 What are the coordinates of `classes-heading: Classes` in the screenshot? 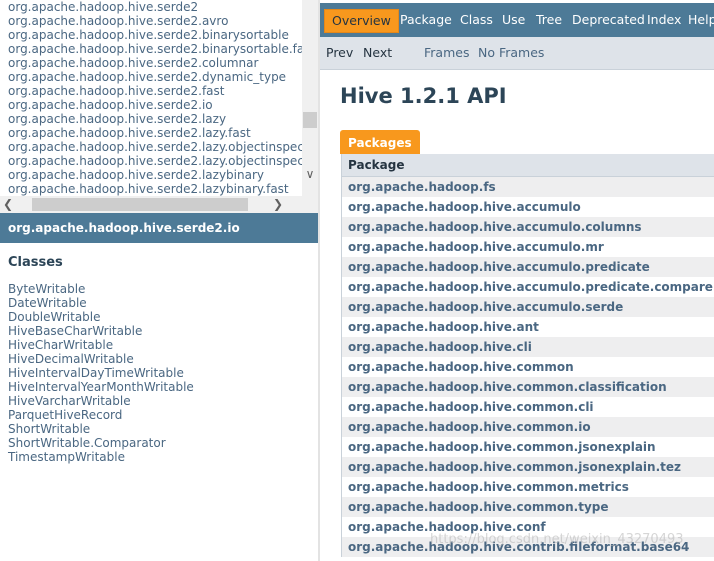 It's located at (35, 262).